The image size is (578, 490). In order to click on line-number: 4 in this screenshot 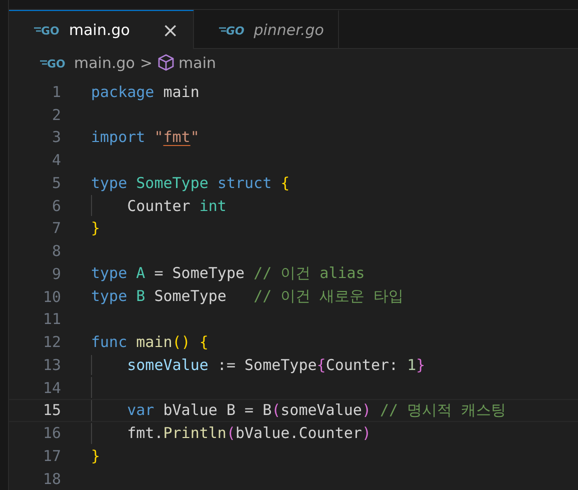, I will do `click(55, 160)`.